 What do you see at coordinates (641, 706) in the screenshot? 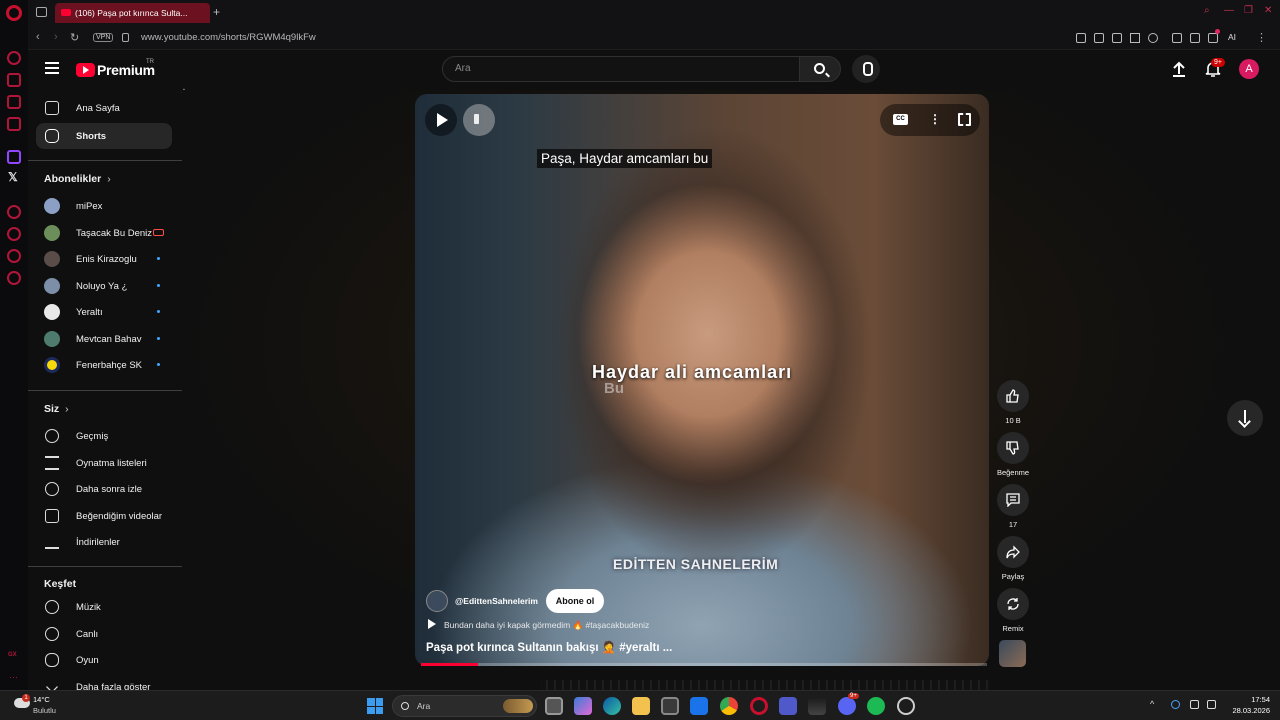
I see `file-explorer-icon` at bounding box center [641, 706].